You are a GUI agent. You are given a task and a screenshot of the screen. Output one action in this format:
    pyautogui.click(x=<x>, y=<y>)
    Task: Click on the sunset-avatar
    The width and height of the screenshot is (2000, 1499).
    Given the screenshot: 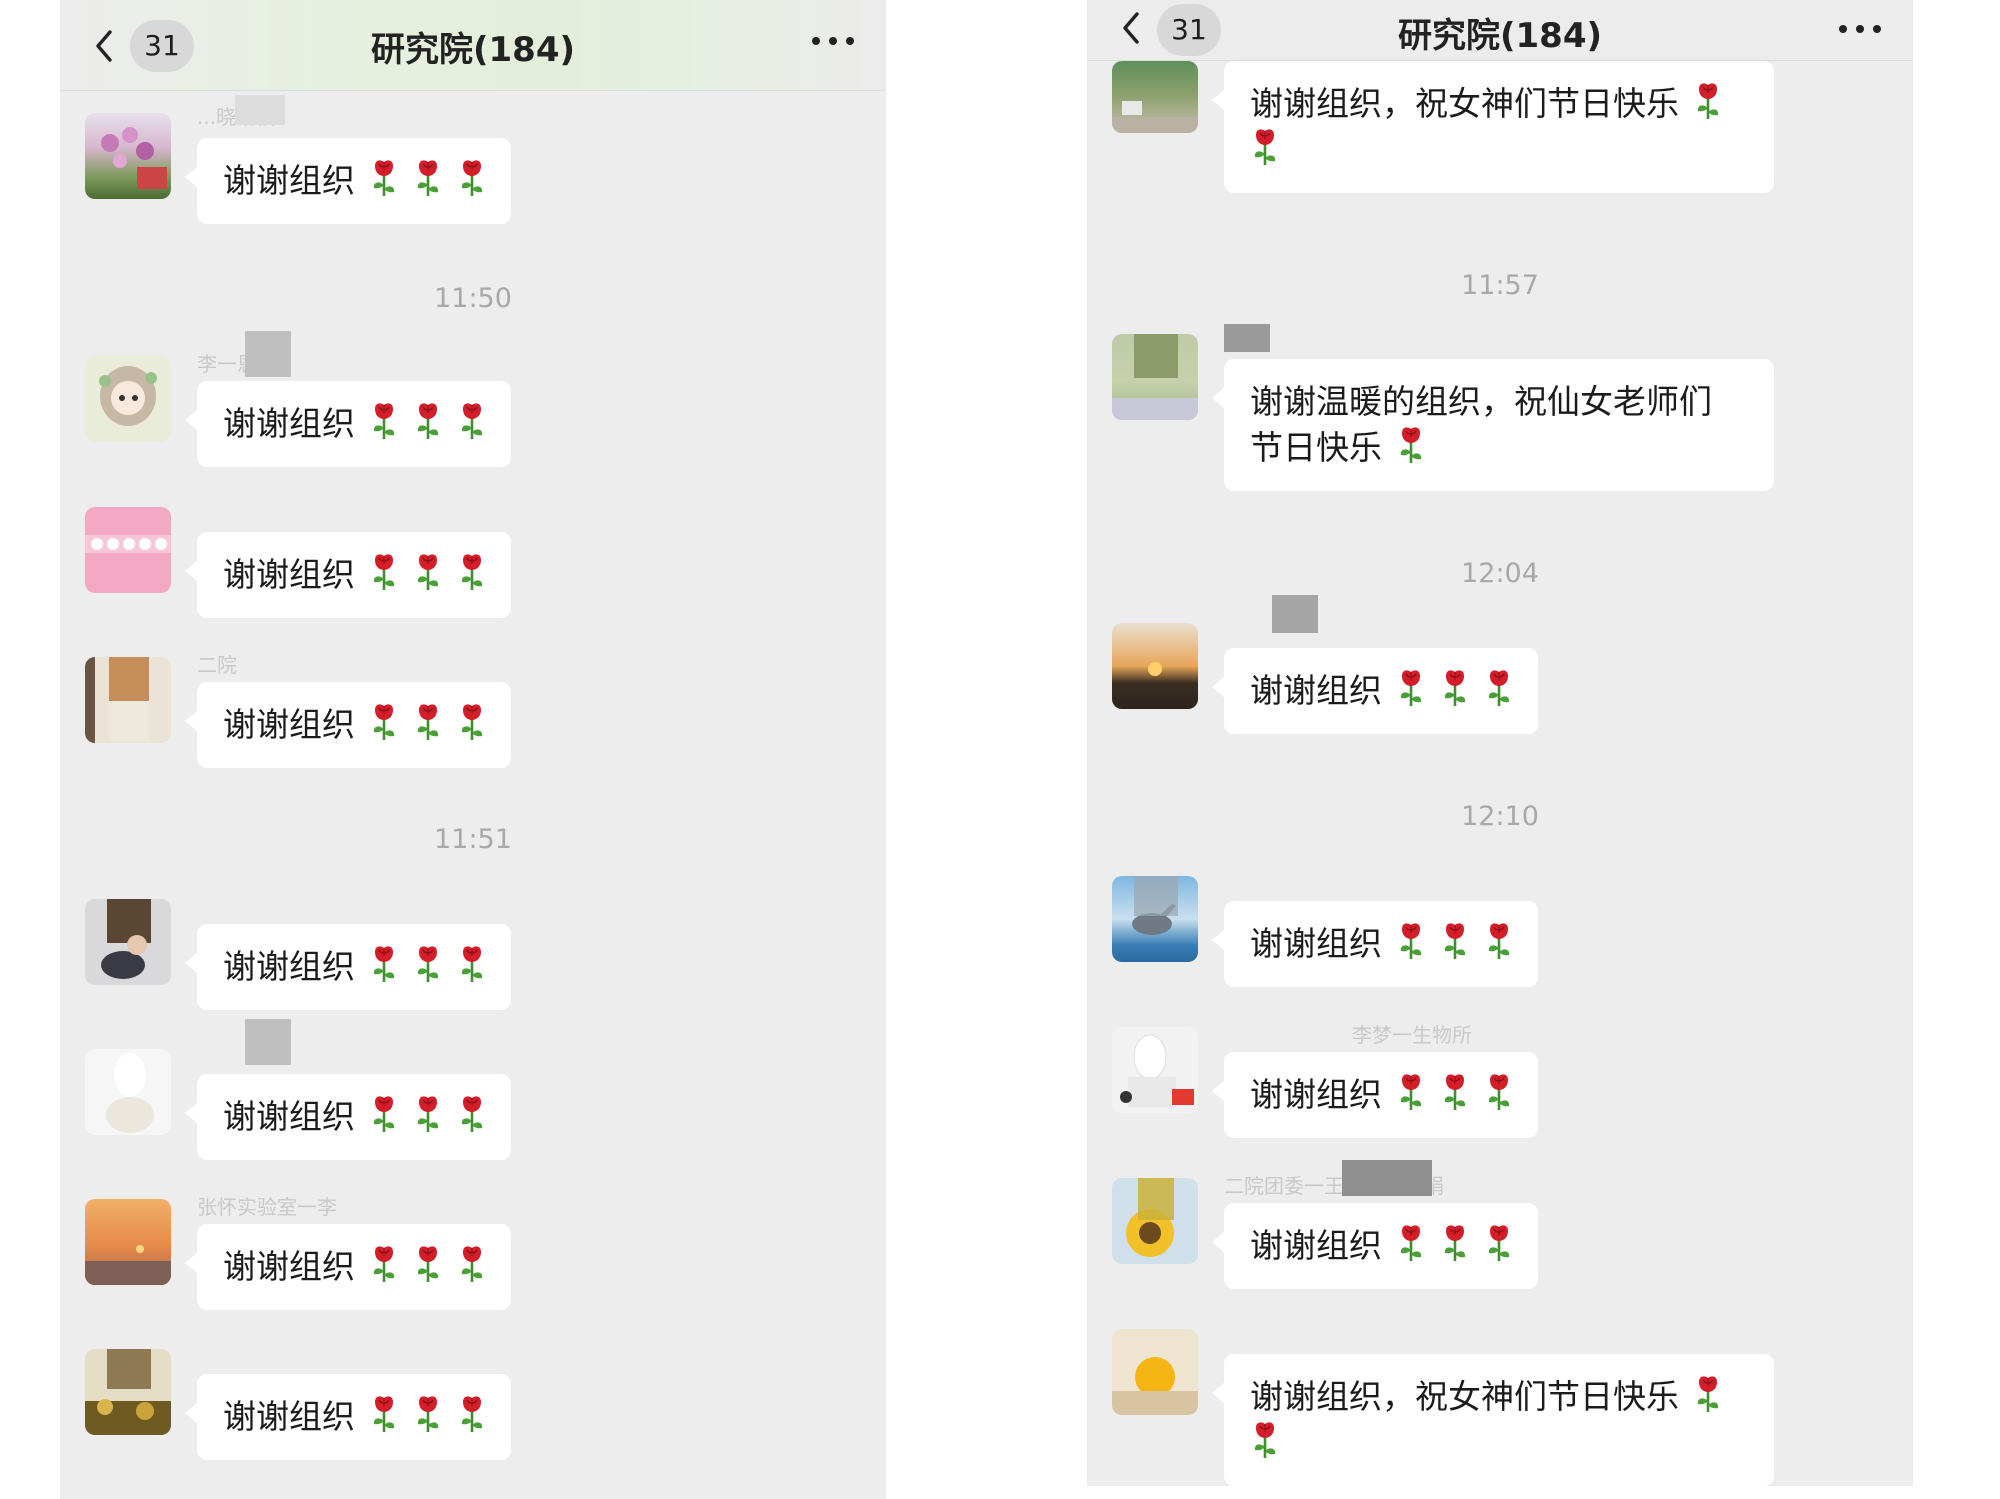 What is the action you would take?
    pyautogui.click(x=128, y=1242)
    